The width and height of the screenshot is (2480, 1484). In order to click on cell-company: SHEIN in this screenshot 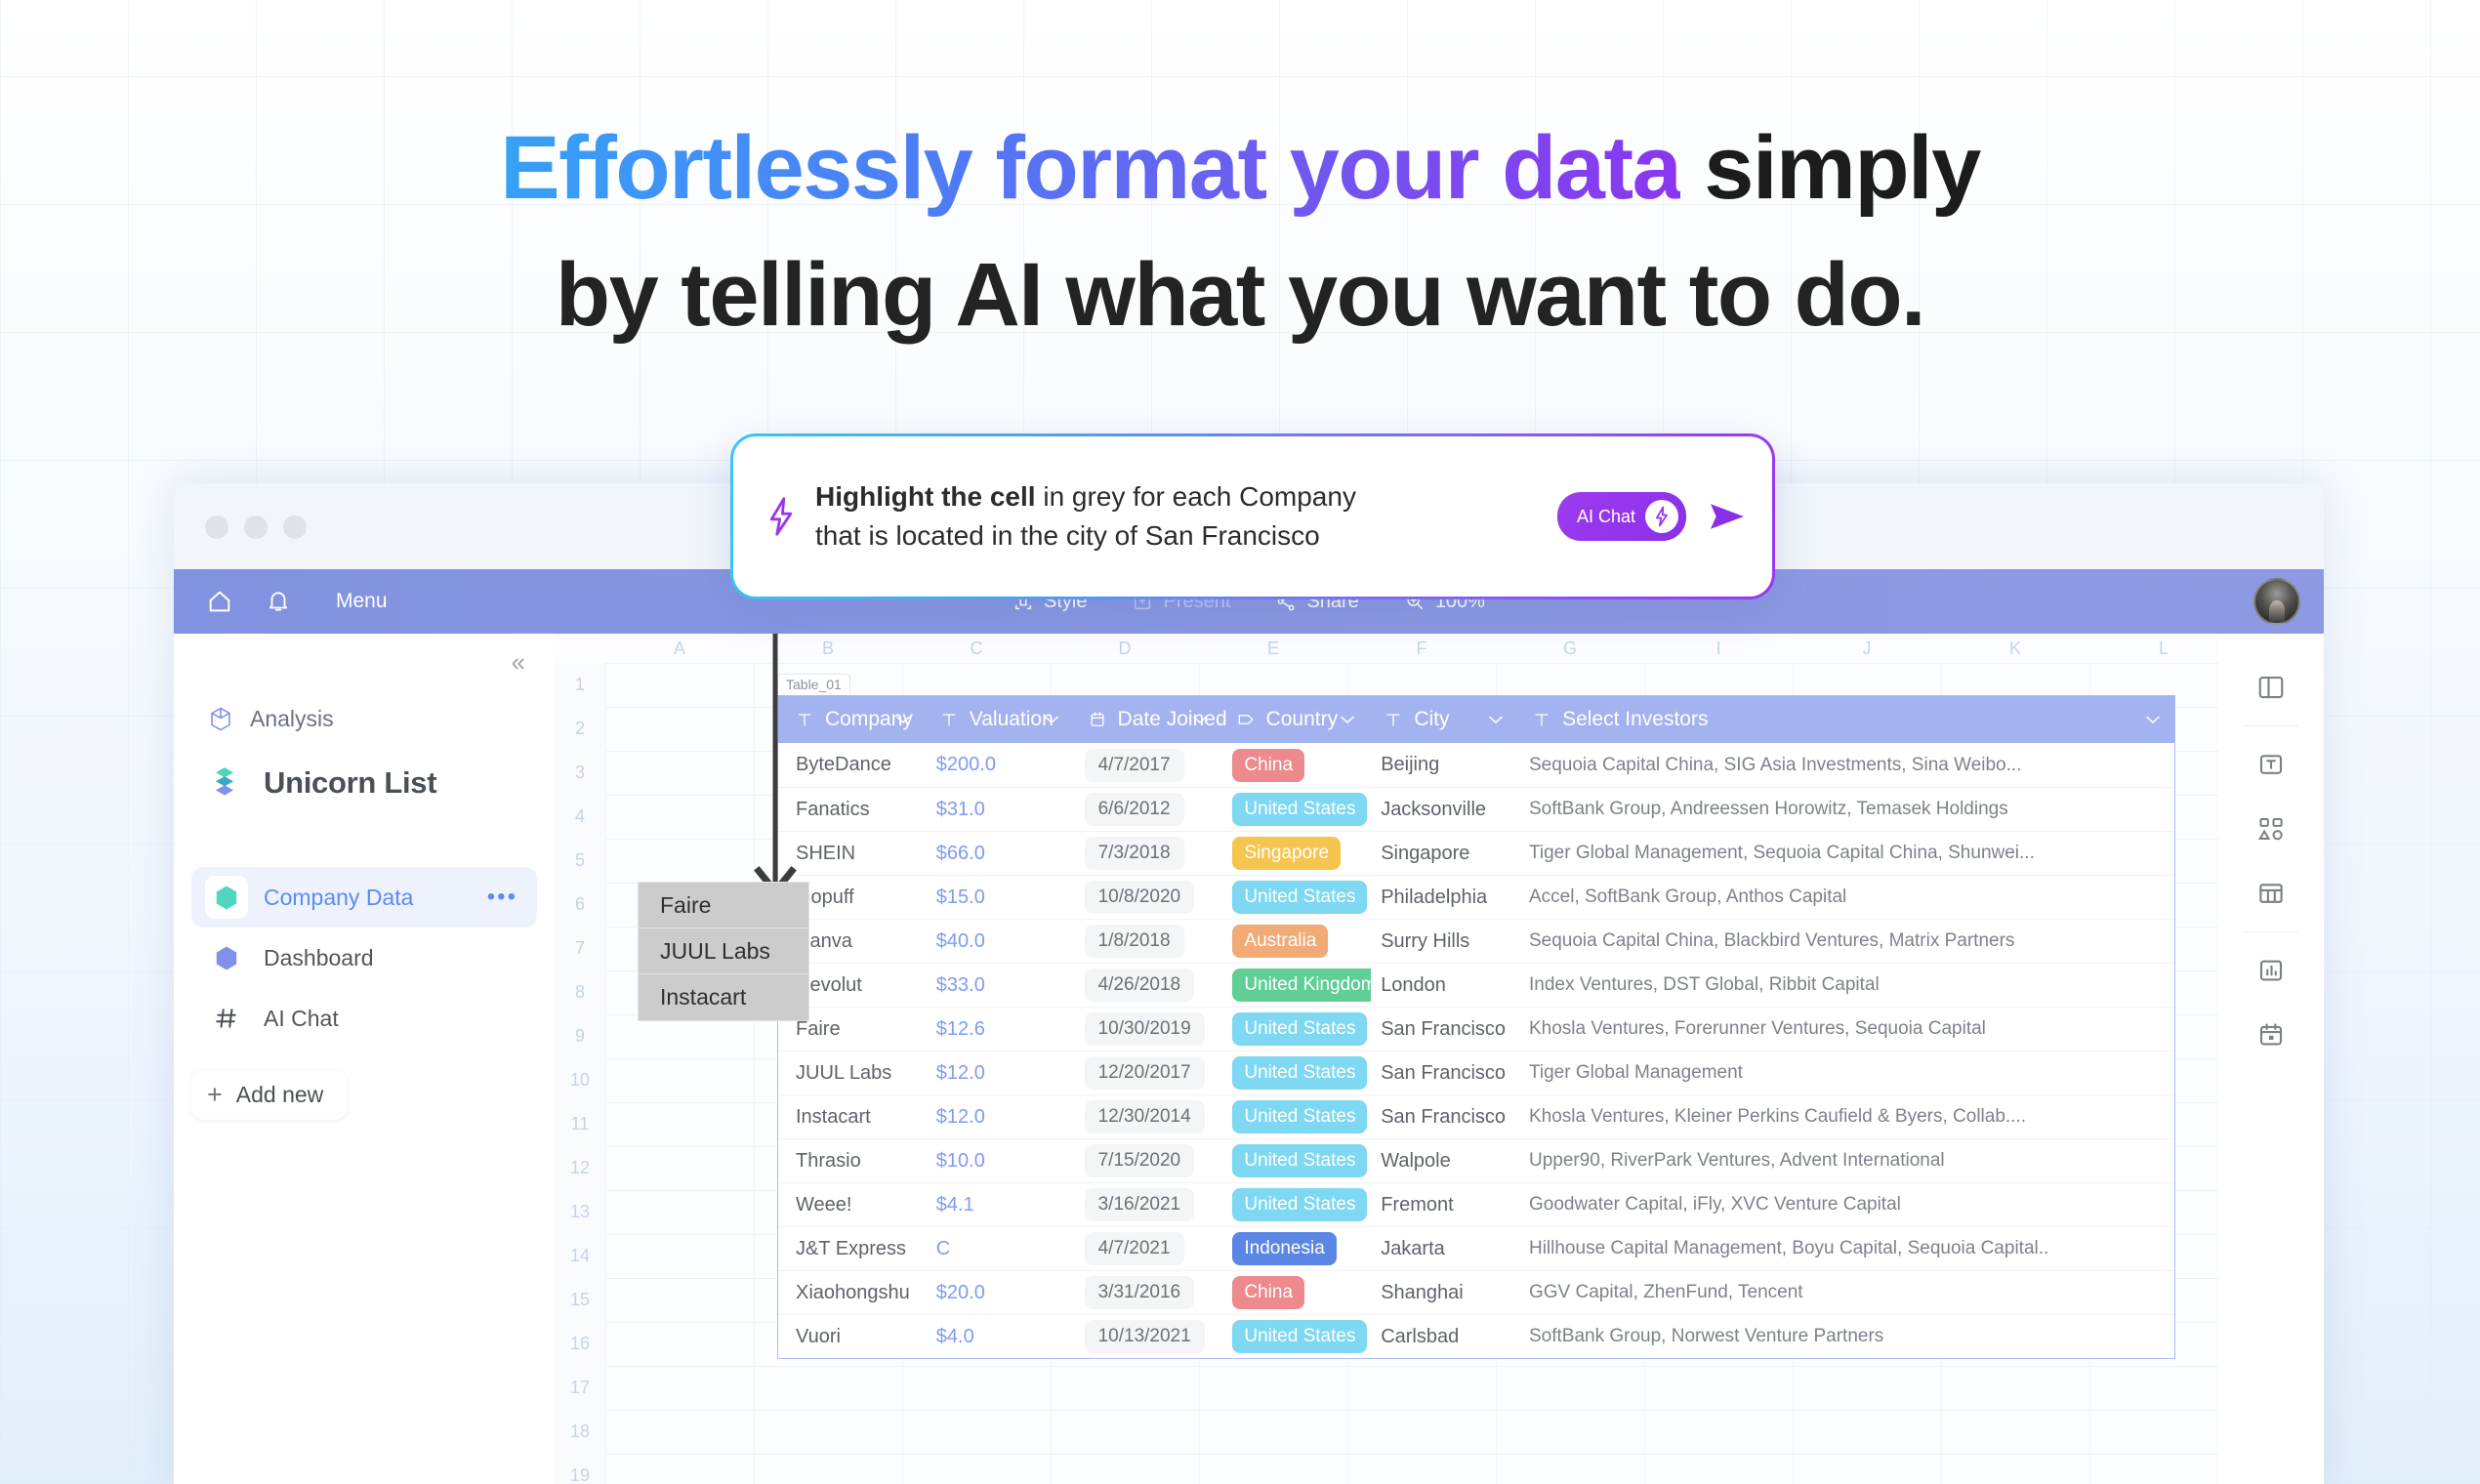, I will do `click(852, 854)`.